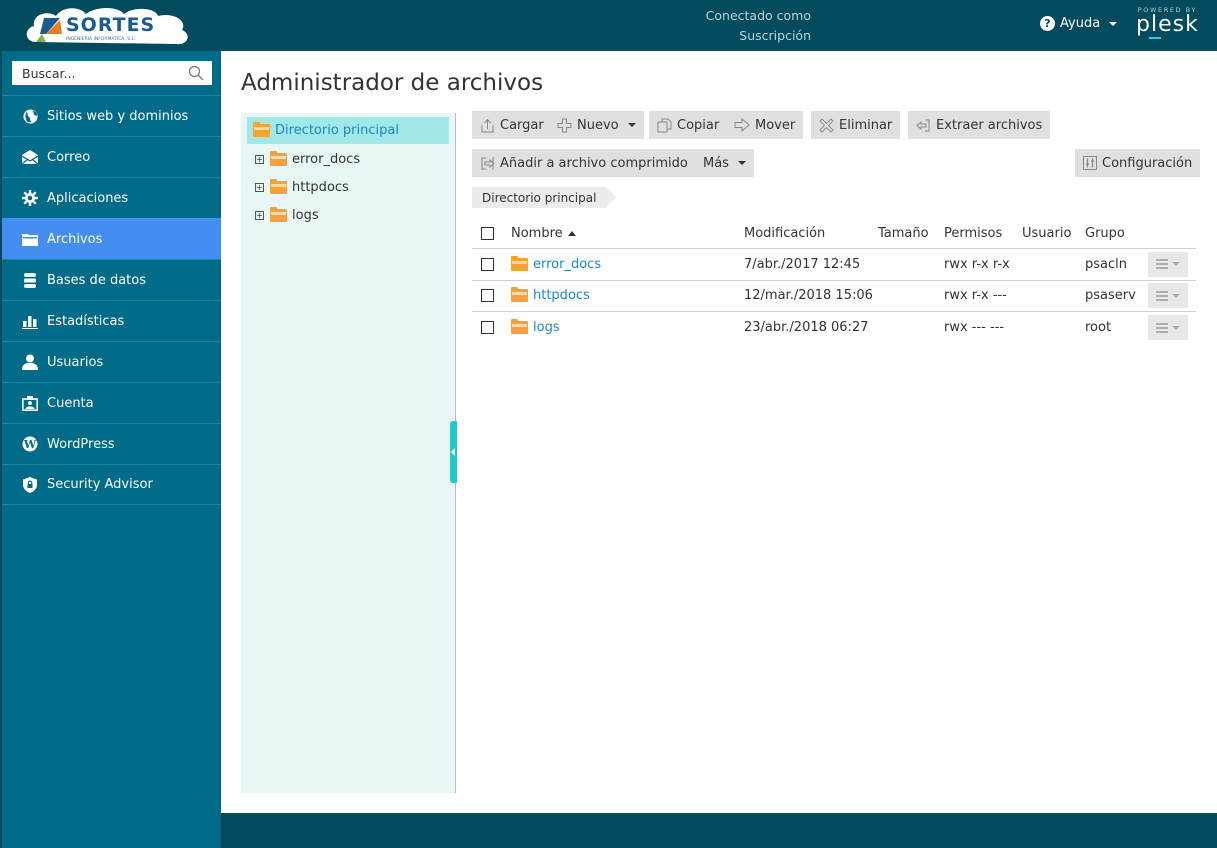 This screenshot has width=1217, height=848. What do you see at coordinates (543, 233) in the screenshot?
I see `column-header-name: Nombre` at bounding box center [543, 233].